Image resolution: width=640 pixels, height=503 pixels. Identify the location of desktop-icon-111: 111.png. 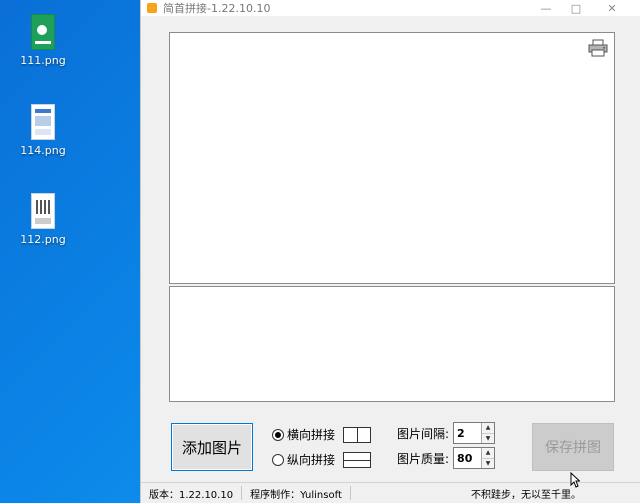
(43, 40).